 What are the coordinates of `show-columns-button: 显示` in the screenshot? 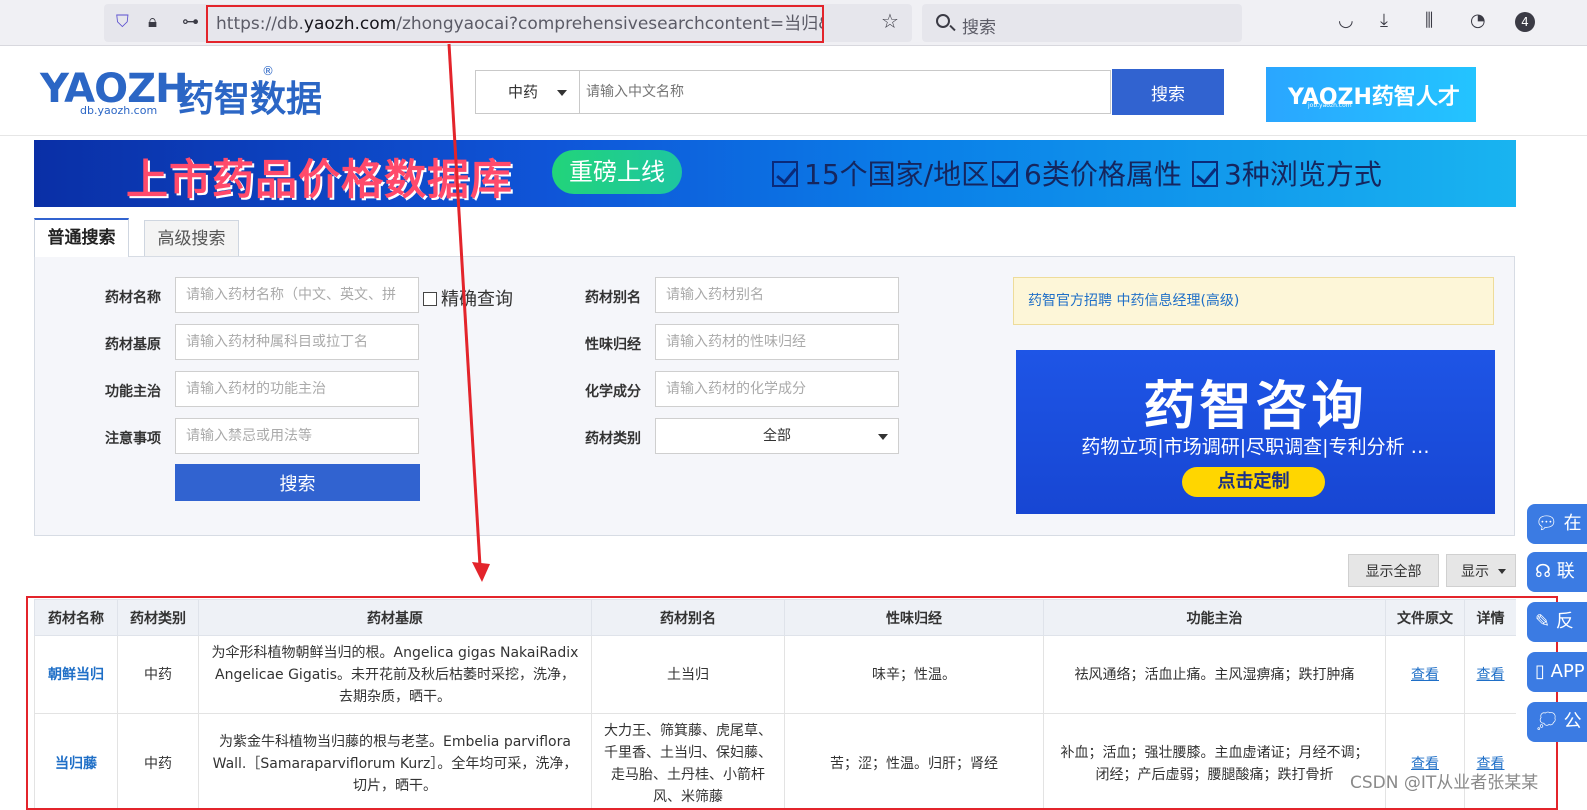 It's located at (1481, 570).